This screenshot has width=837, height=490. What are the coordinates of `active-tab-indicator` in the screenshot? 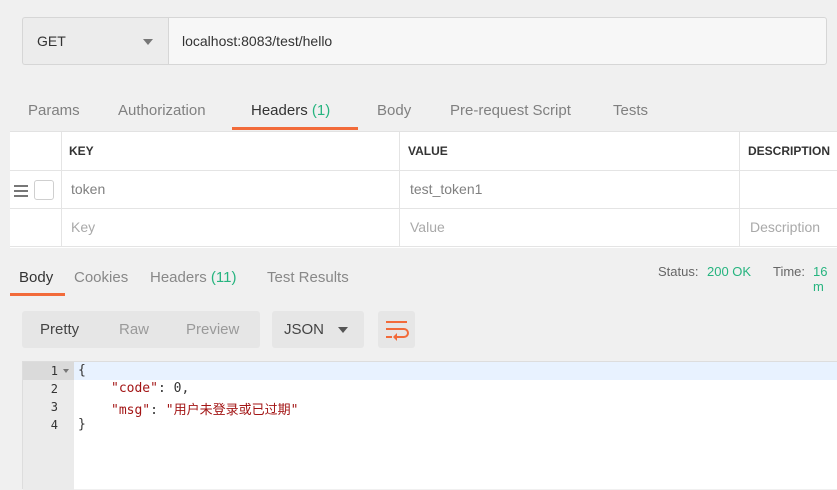 It's located at (295, 128).